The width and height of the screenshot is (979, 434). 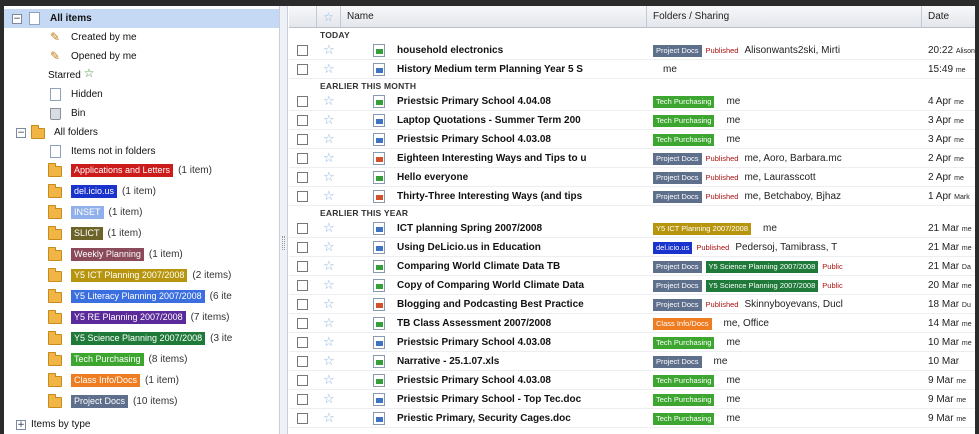 I want to click on sidebar-folder-item: Y5 ICT Planning 2007/2008 (2 items), so click(x=139, y=275).